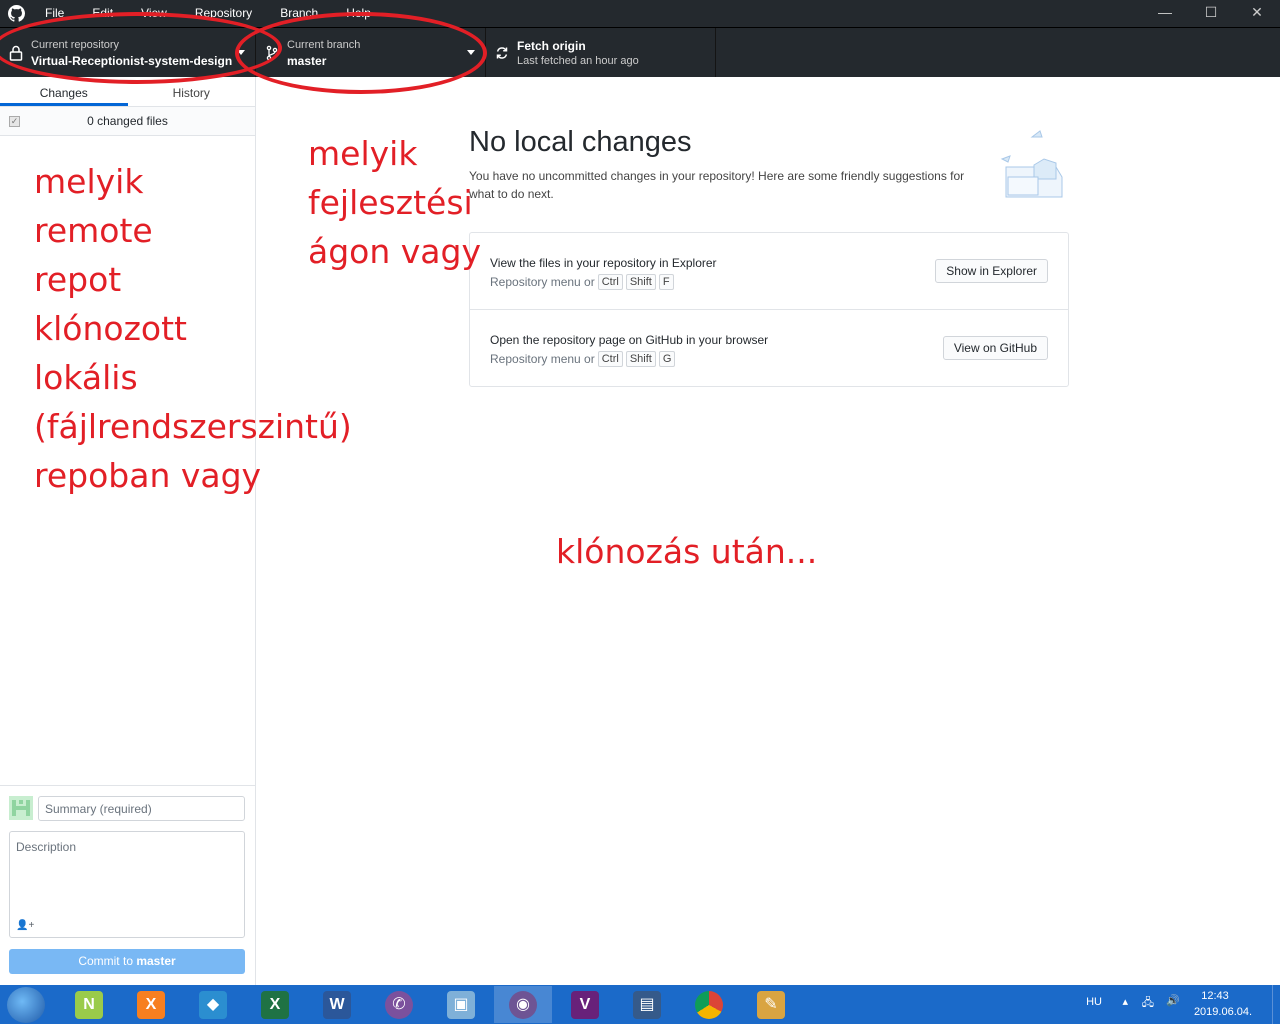 This screenshot has width=1280, height=1024. What do you see at coordinates (1257, 13) in the screenshot?
I see `close-button: ✕` at bounding box center [1257, 13].